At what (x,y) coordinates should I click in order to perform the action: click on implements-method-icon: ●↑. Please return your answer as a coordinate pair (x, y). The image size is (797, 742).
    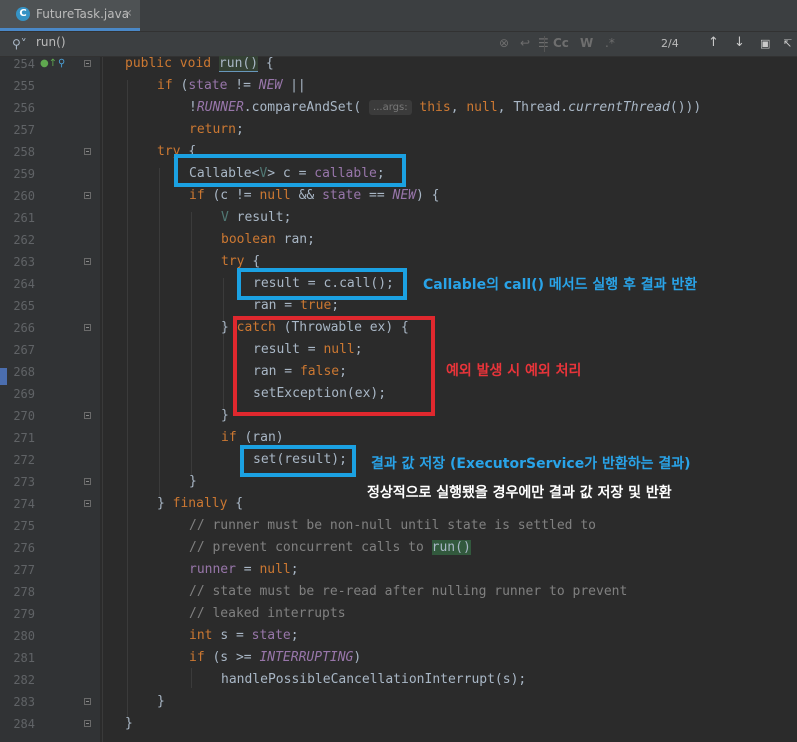
    Looking at the image, I should click on (48, 63).